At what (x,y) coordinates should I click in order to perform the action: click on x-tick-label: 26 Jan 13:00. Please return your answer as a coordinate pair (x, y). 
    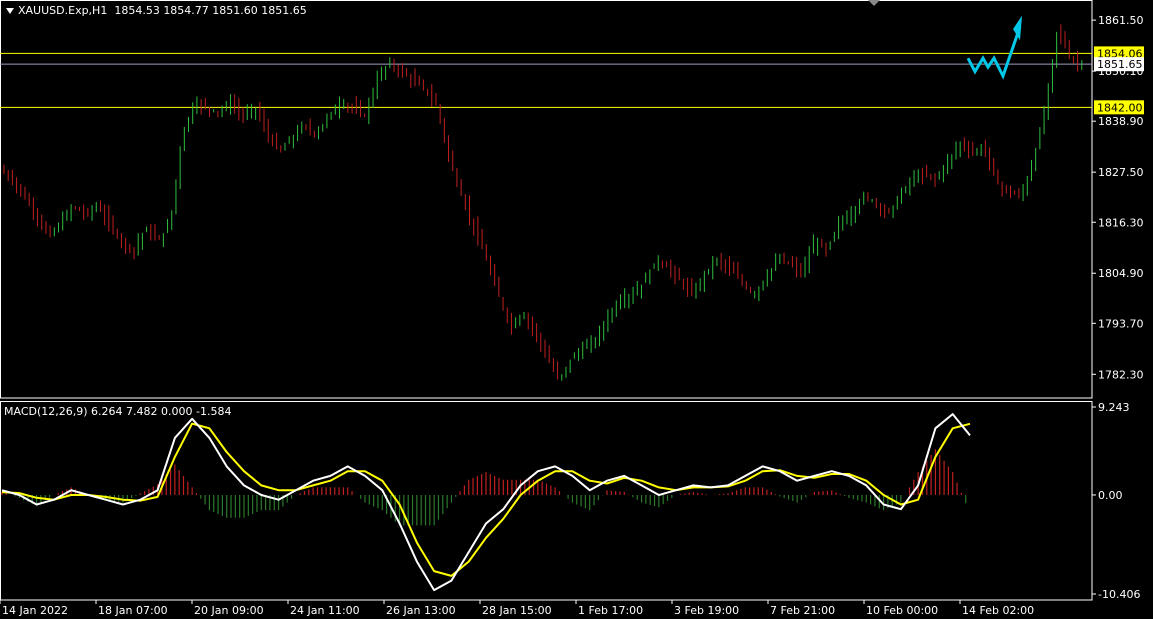
    Looking at the image, I should click on (421, 610).